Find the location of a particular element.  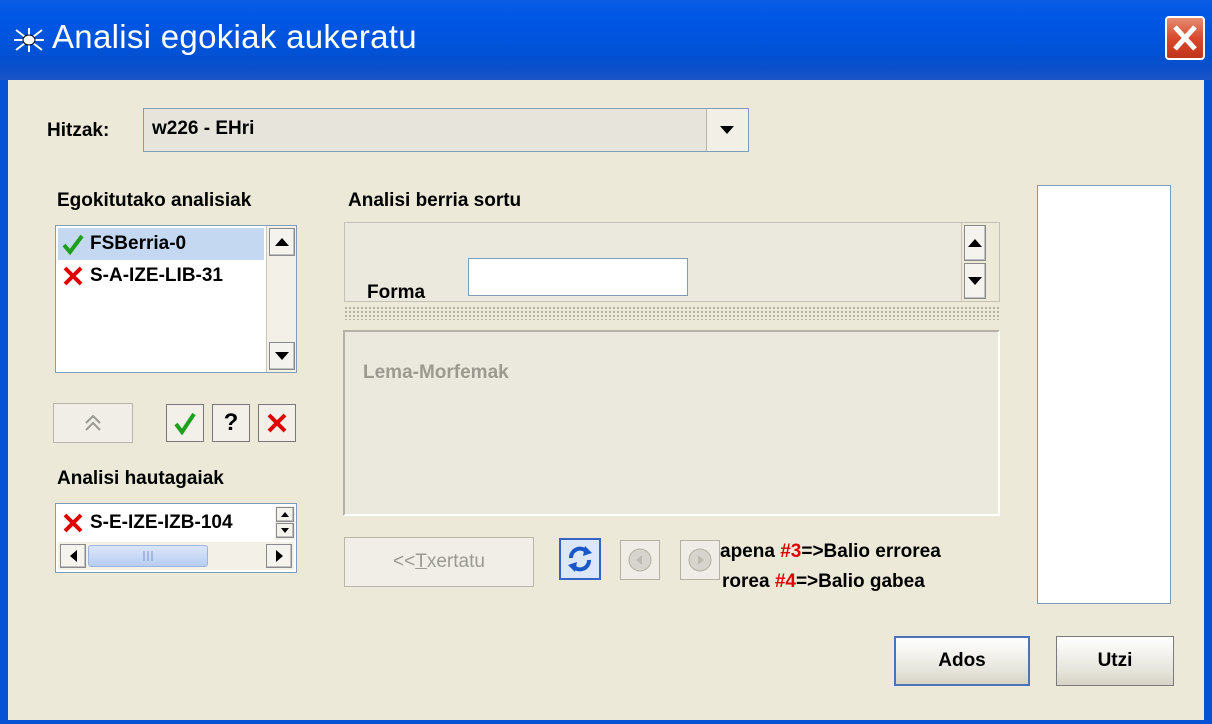

cancel-button: Utzi is located at coordinates (1115, 661).